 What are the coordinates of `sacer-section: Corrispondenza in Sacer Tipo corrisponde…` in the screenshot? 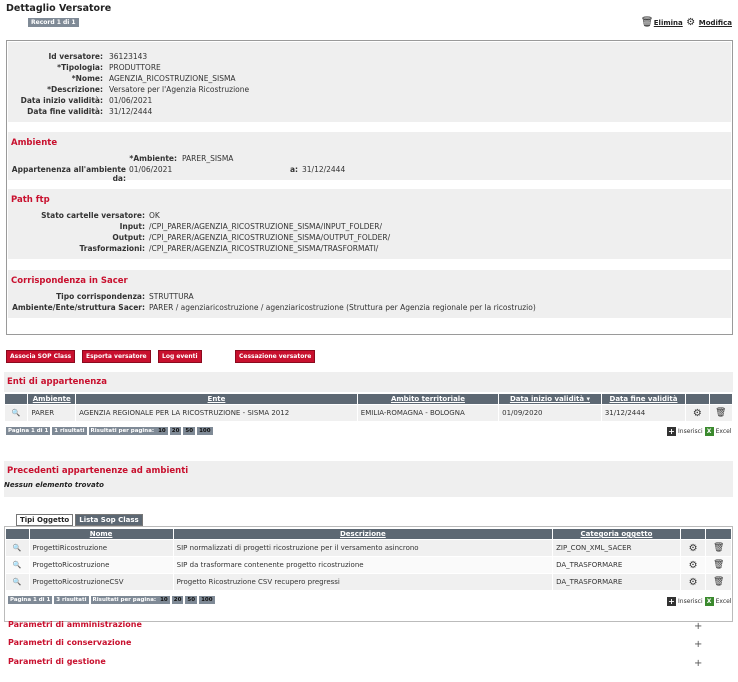 It's located at (369, 294).